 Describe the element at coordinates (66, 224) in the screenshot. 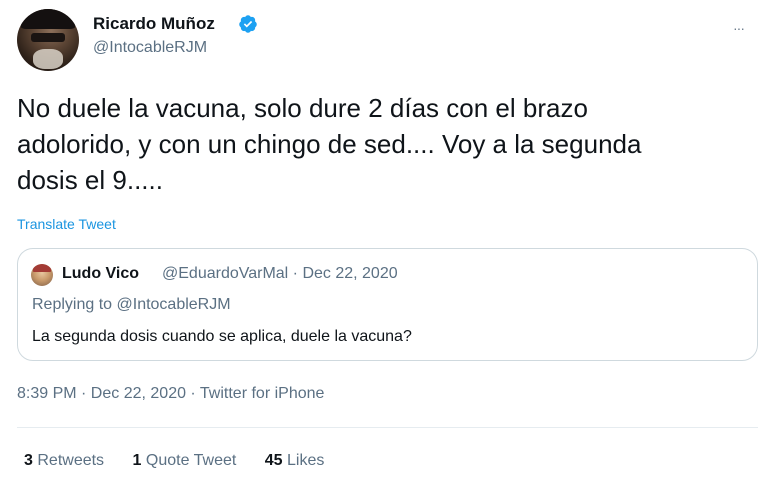

I see `translate-tweet-link: Translate Tweet` at that location.